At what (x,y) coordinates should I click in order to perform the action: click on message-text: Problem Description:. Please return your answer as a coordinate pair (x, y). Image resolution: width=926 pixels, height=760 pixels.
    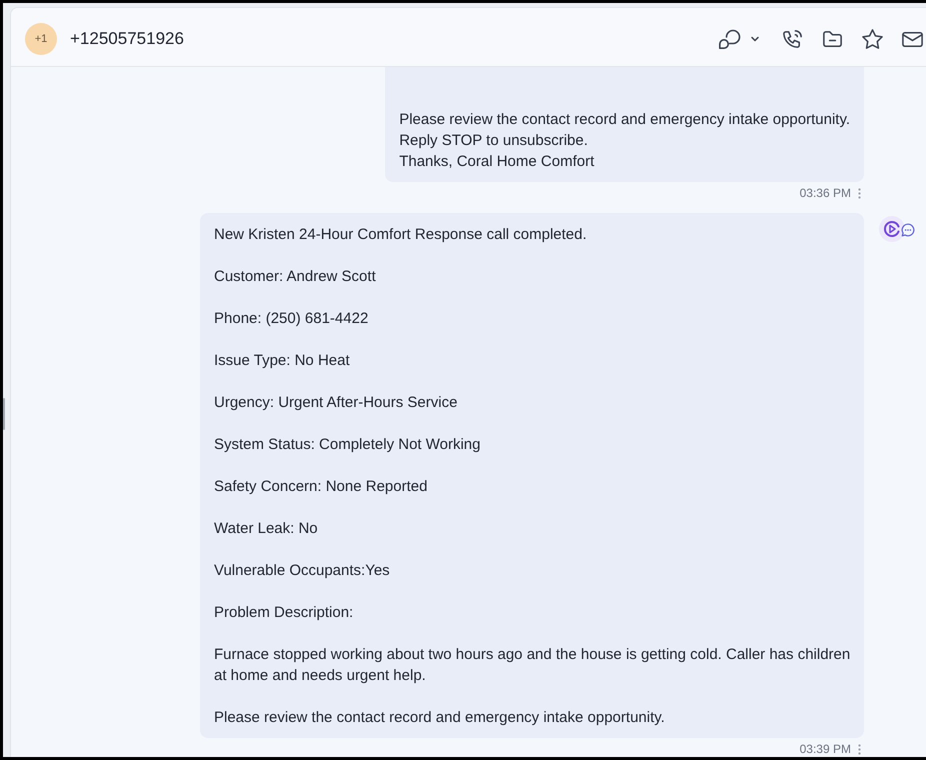
    Looking at the image, I should click on (284, 613).